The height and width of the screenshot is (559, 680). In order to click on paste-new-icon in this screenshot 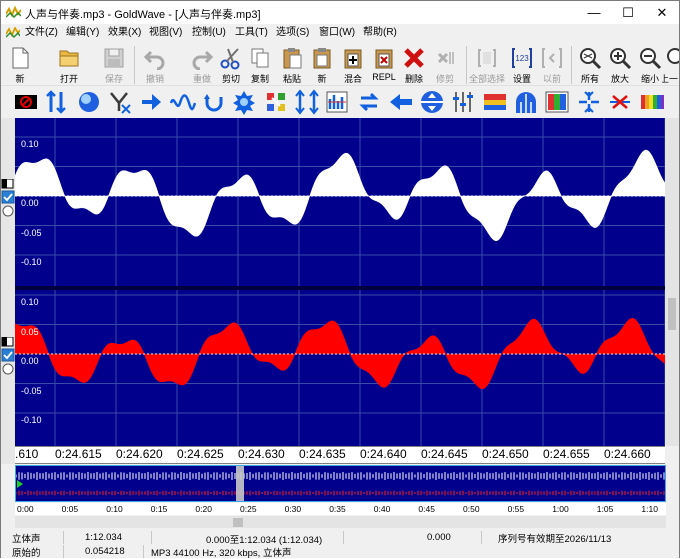, I will do `click(322, 58)`.